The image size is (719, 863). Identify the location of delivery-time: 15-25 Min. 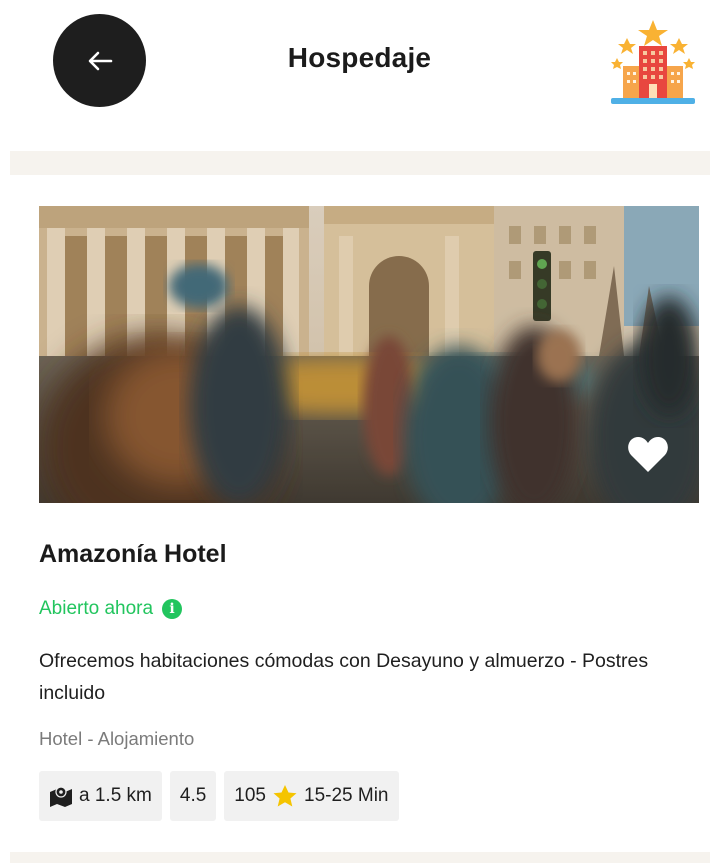
(346, 795).